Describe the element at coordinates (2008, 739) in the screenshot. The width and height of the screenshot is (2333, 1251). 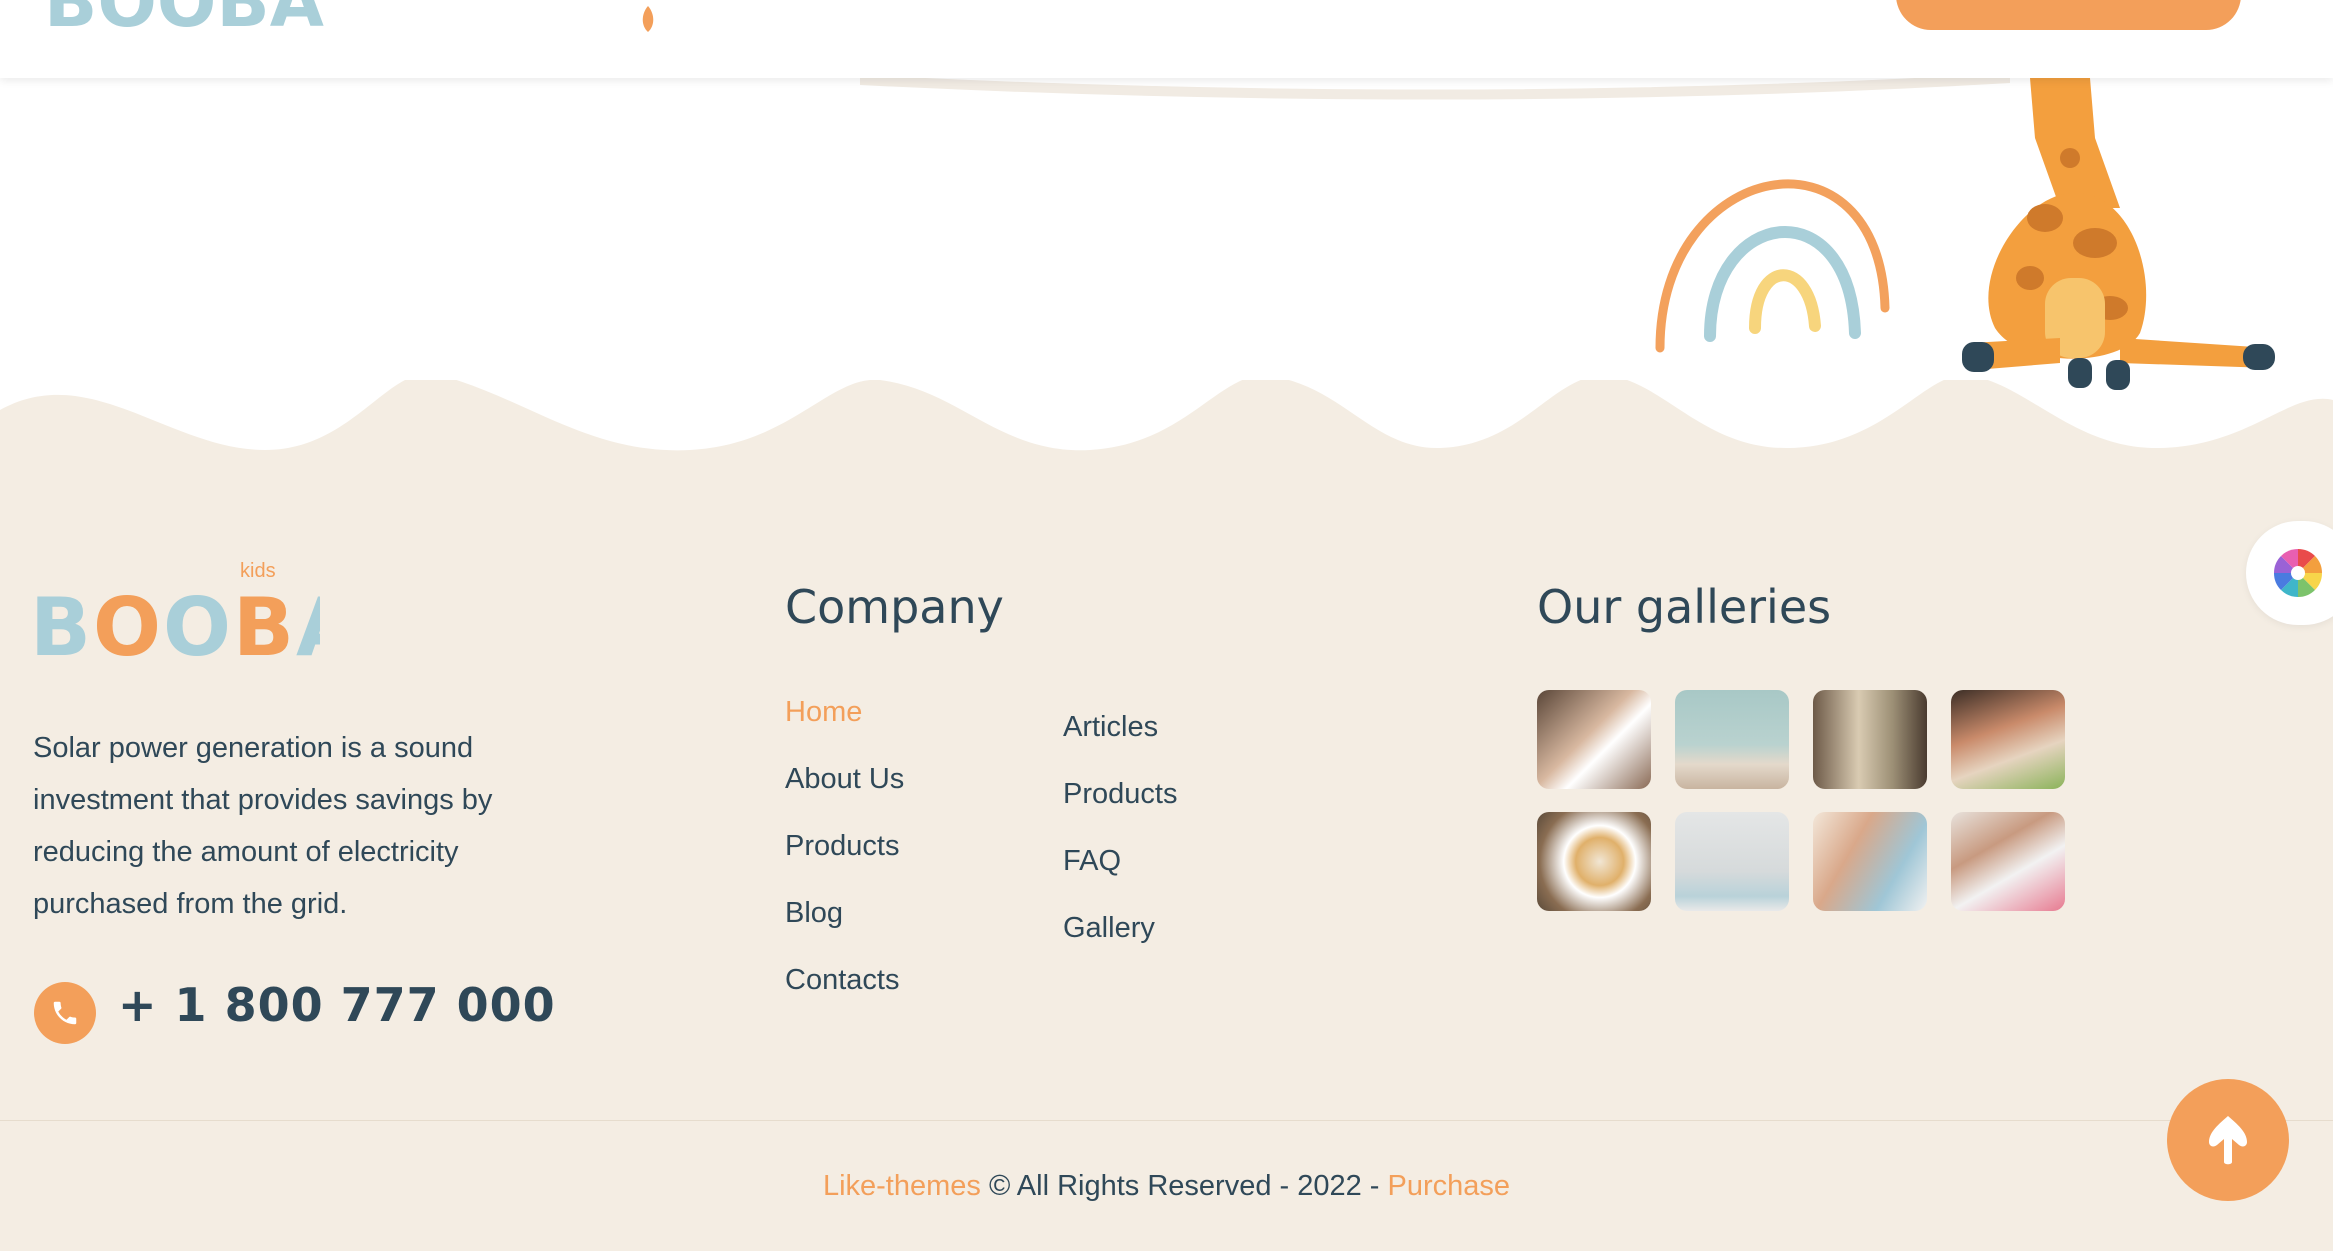
I see `gallery-thumb-kids-playing` at that location.